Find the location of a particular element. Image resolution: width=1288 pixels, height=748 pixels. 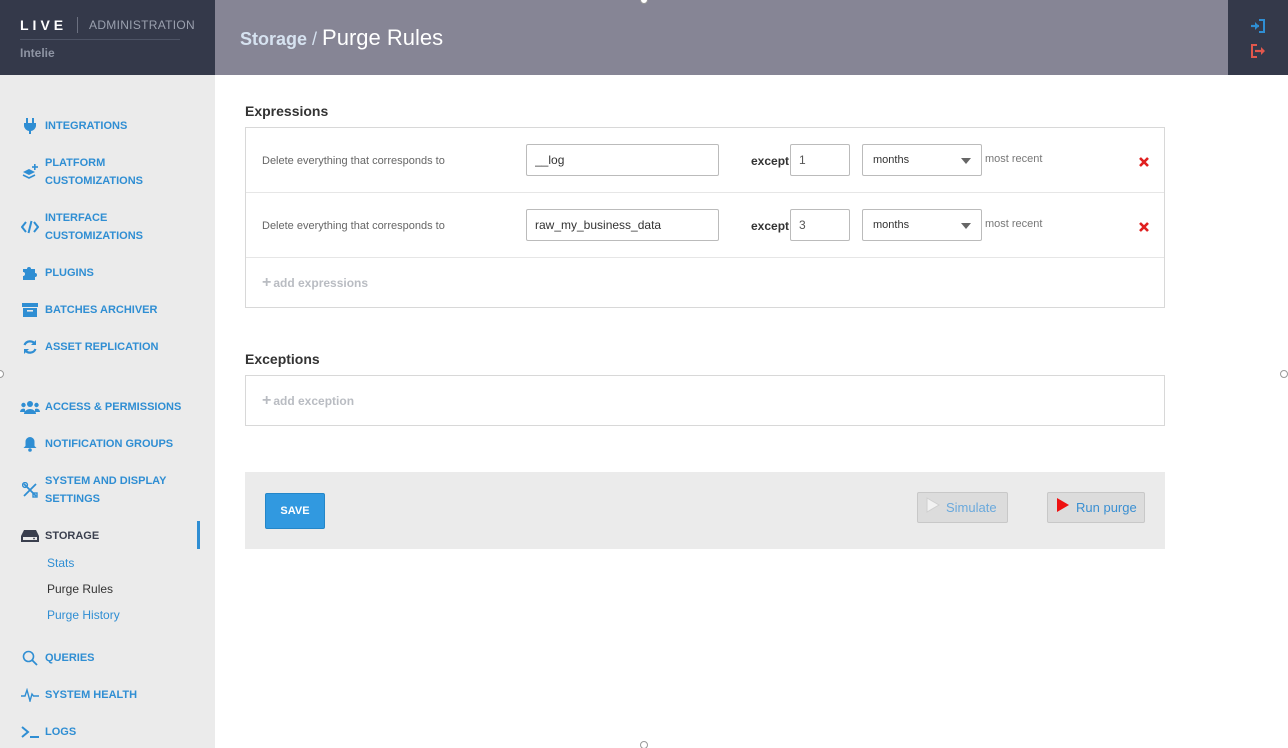

simulate-button: Simulate is located at coordinates (962, 507).